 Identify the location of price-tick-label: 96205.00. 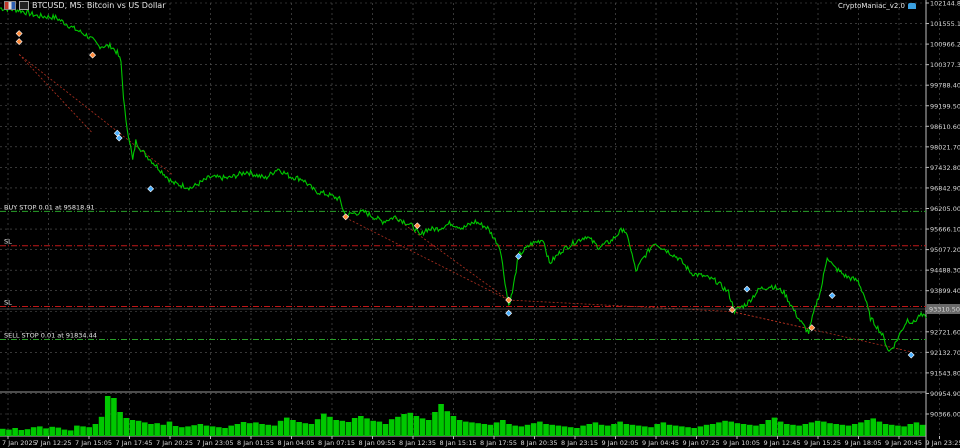
(945, 209).